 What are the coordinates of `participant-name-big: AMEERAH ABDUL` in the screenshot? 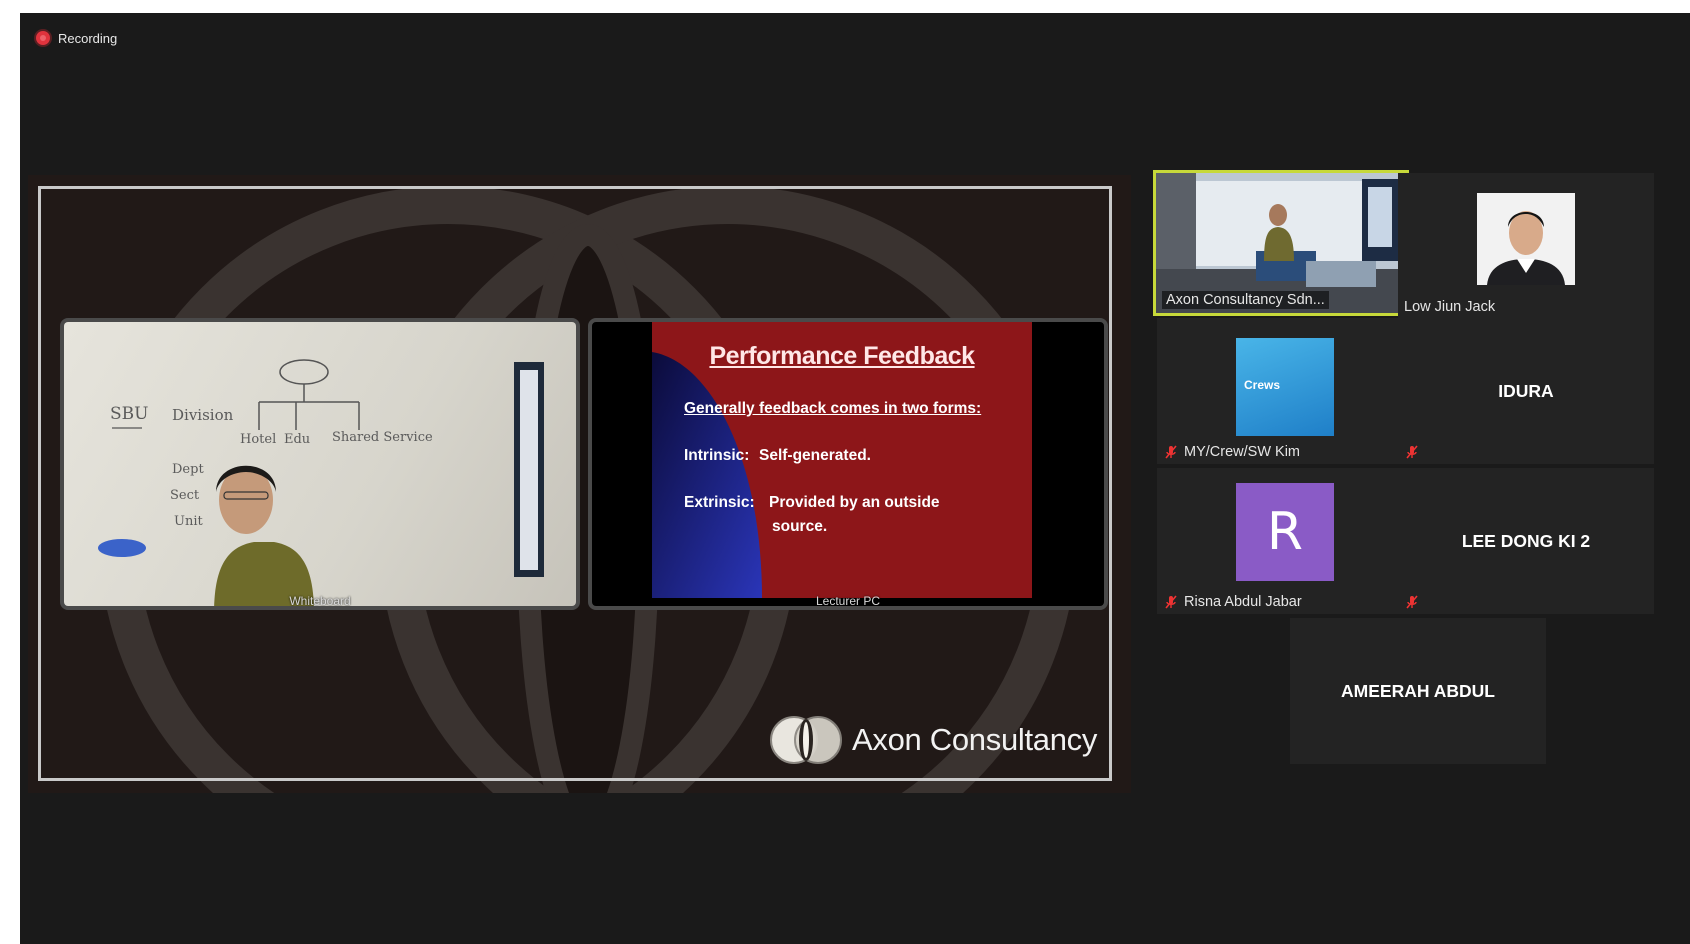 It's located at (1418, 690).